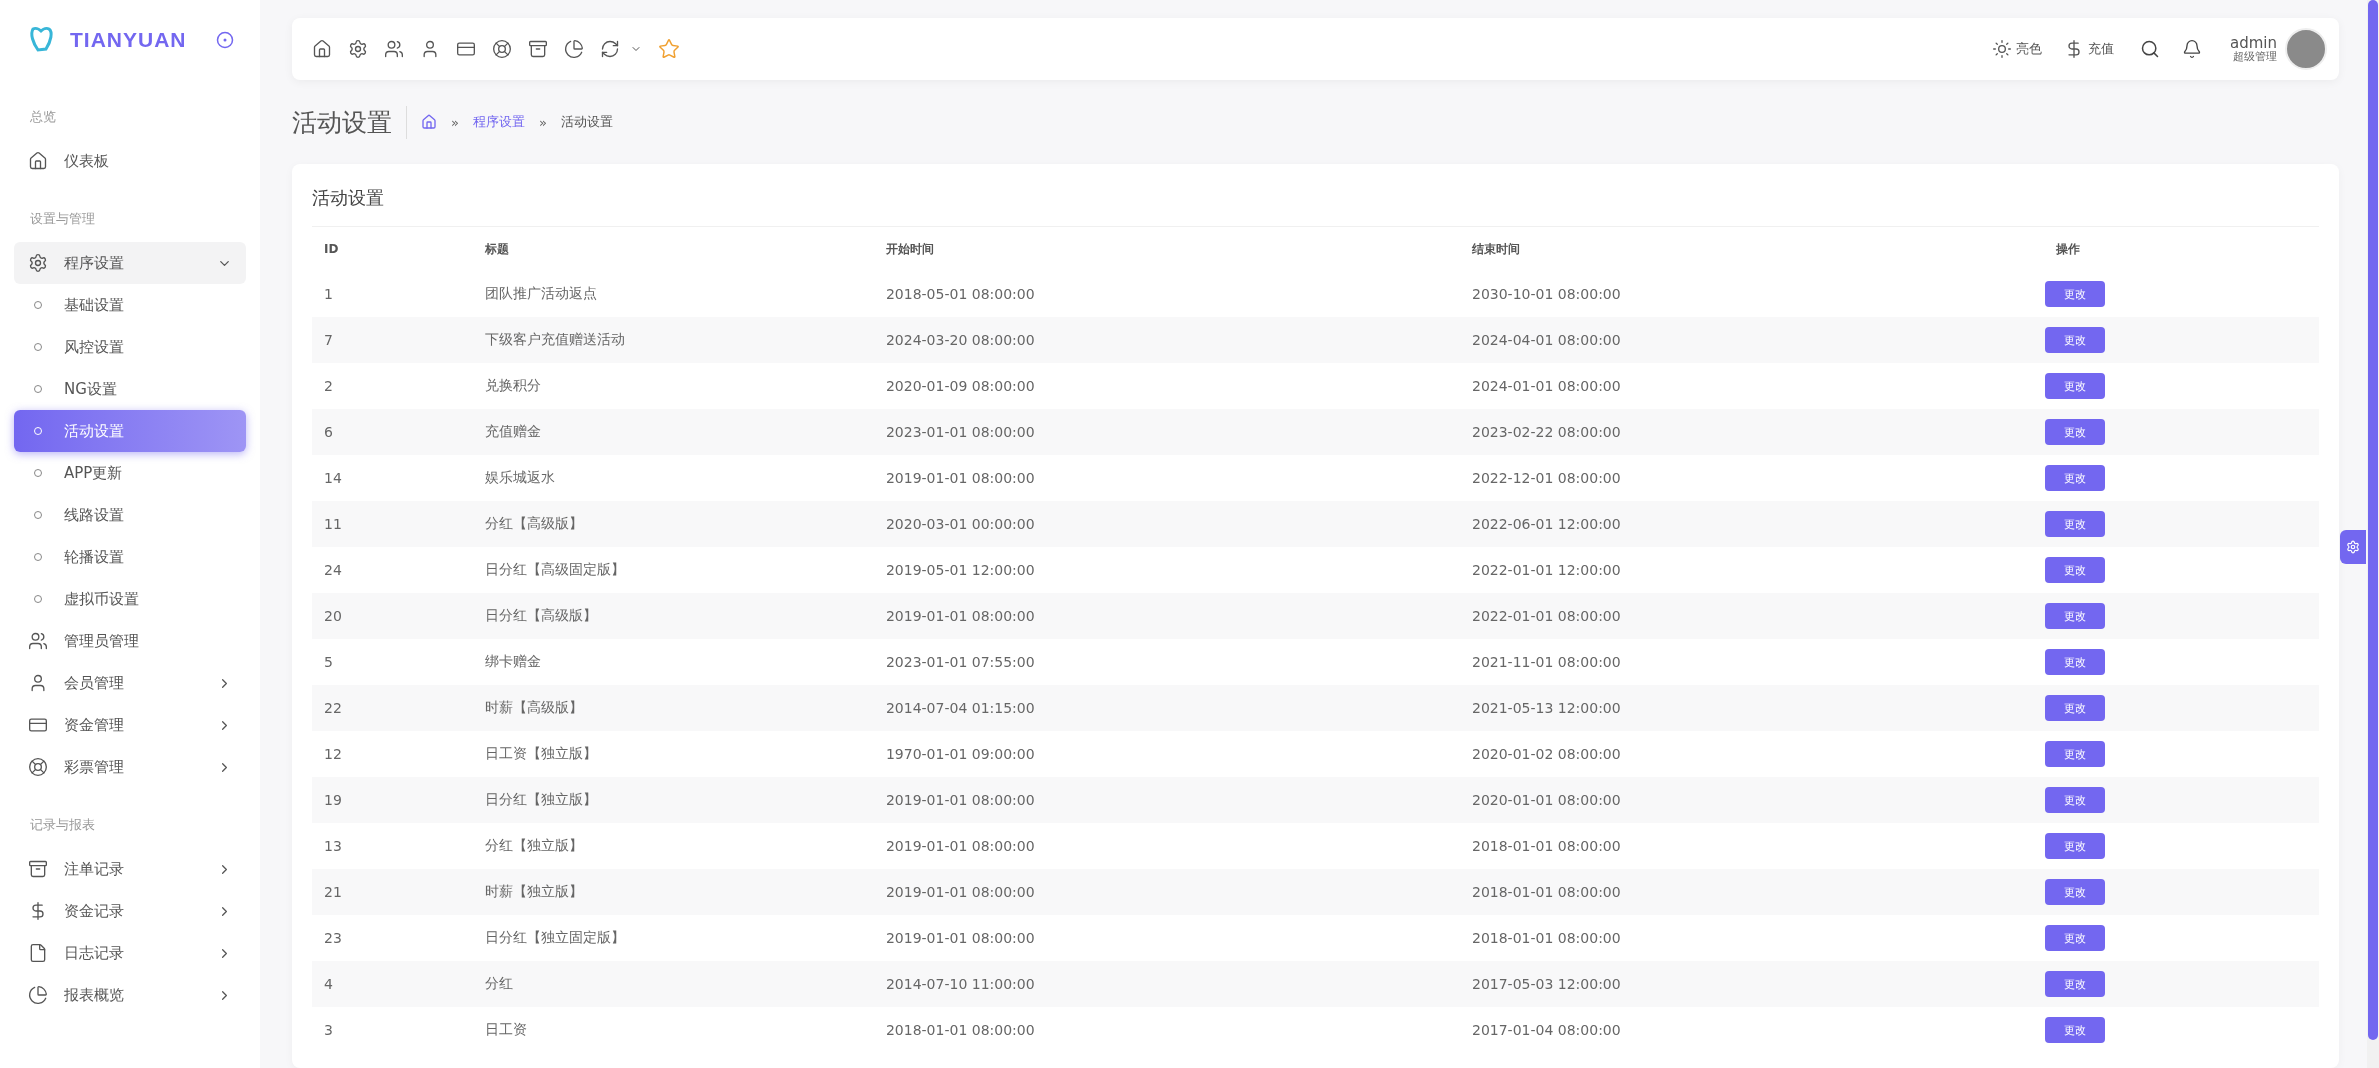 The width and height of the screenshot is (2379, 1068). What do you see at coordinates (2253, 43) in the screenshot?
I see `user-name: admin` at bounding box center [2253, 43].